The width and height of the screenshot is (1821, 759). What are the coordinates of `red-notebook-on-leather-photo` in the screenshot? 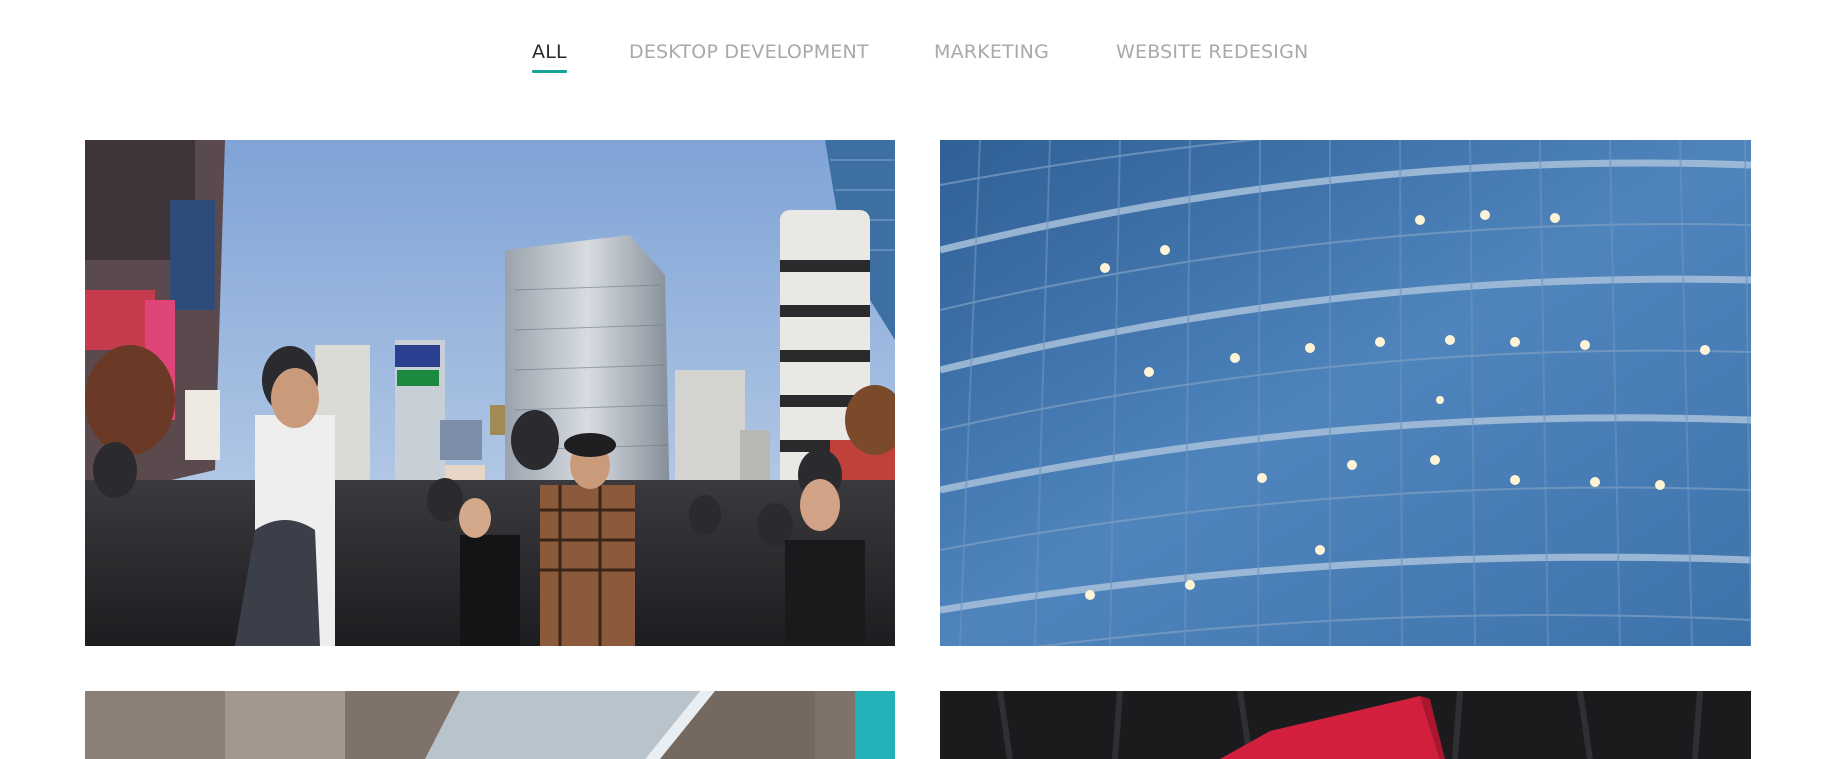 It's located at (1345, 725).